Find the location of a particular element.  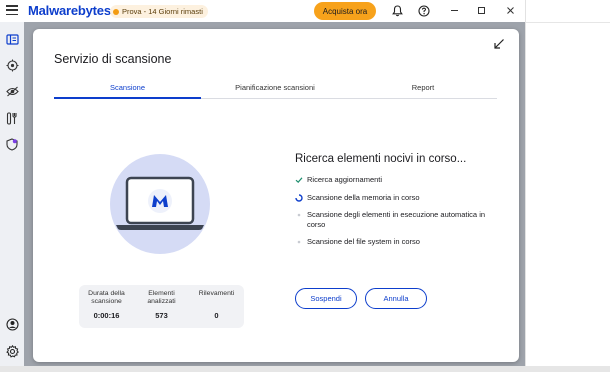

scan-step-label: Scansione del file system in corso is located at coordinates (363, 241).